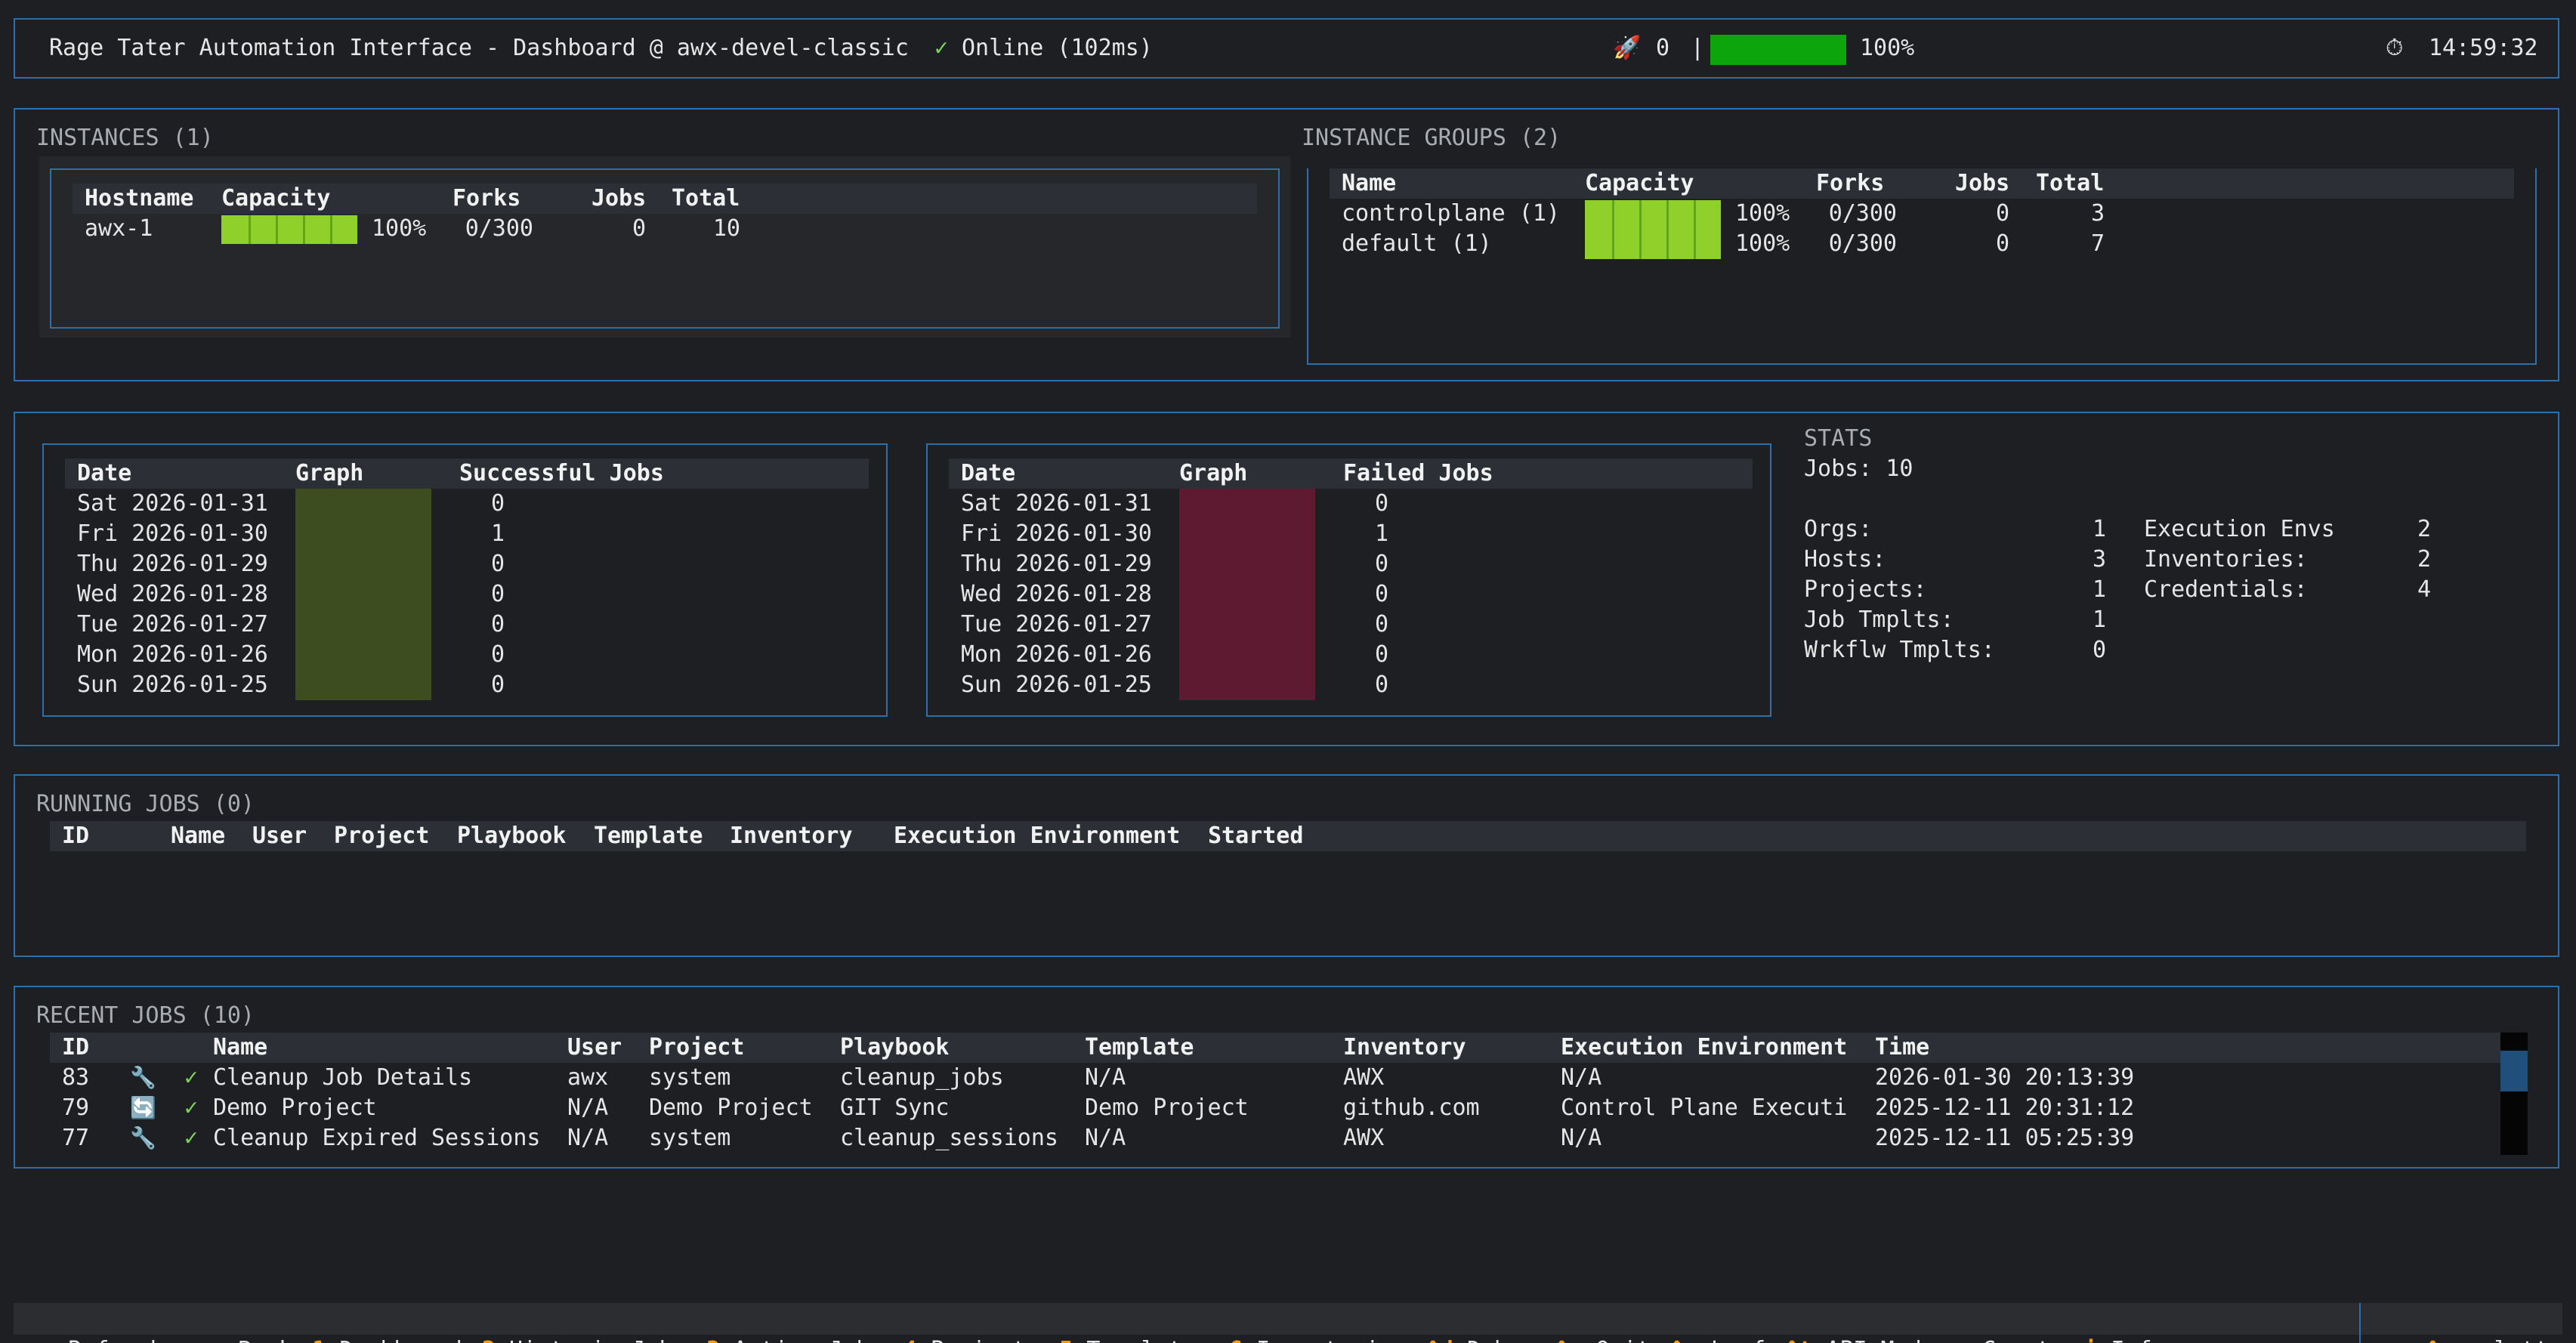 Image resolution: width=2576 pixels, height=1343 pixels. Describe the element at coordinates (139, 198) in the screenshot. I see `col-hostname: Hostname` at that location.